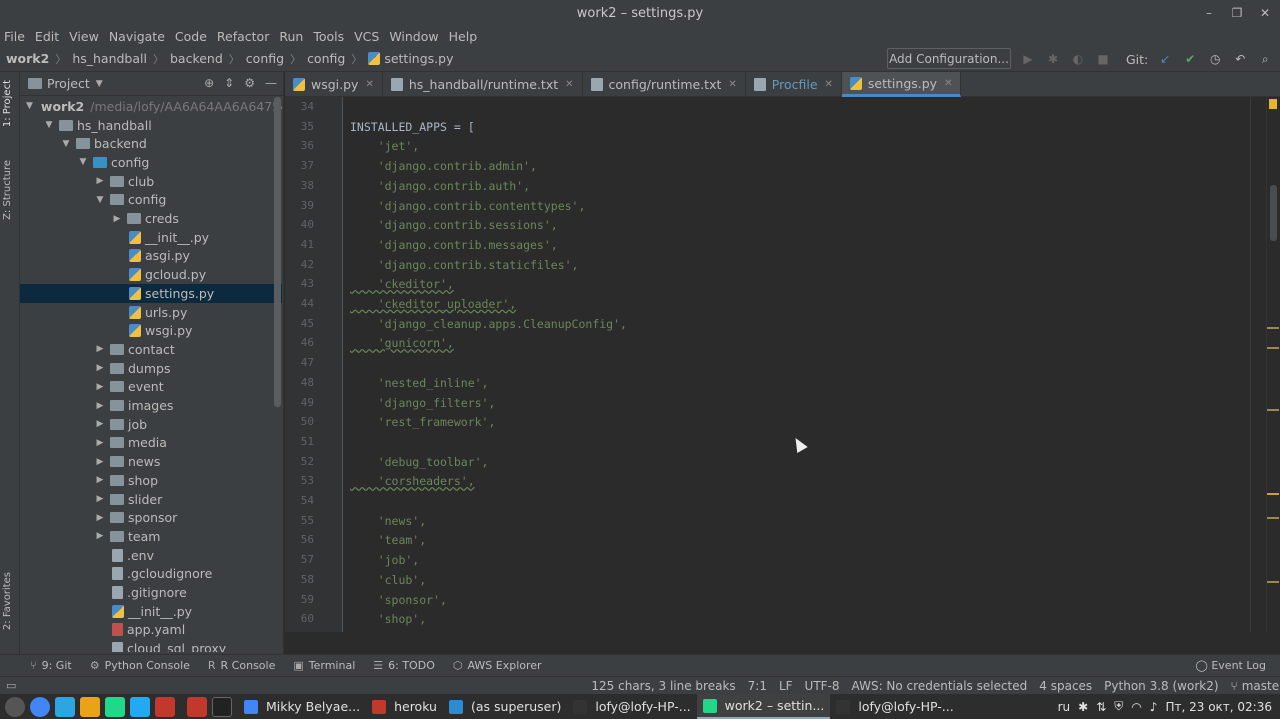  Describe the element at coordinates (402, 284) in the screenshot. I see `code-line: 'ckeditor',` at that location.